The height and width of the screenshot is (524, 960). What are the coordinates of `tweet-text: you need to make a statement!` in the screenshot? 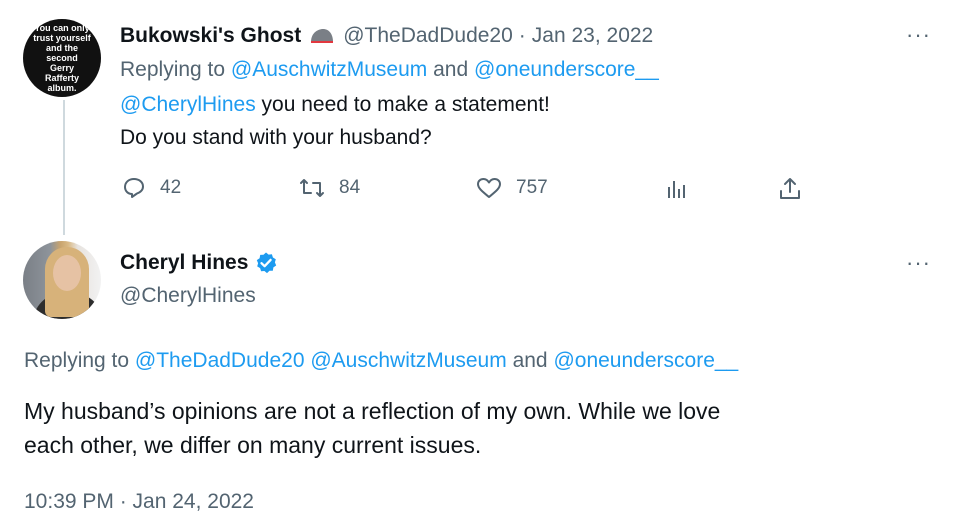 It's located at (405, 104).